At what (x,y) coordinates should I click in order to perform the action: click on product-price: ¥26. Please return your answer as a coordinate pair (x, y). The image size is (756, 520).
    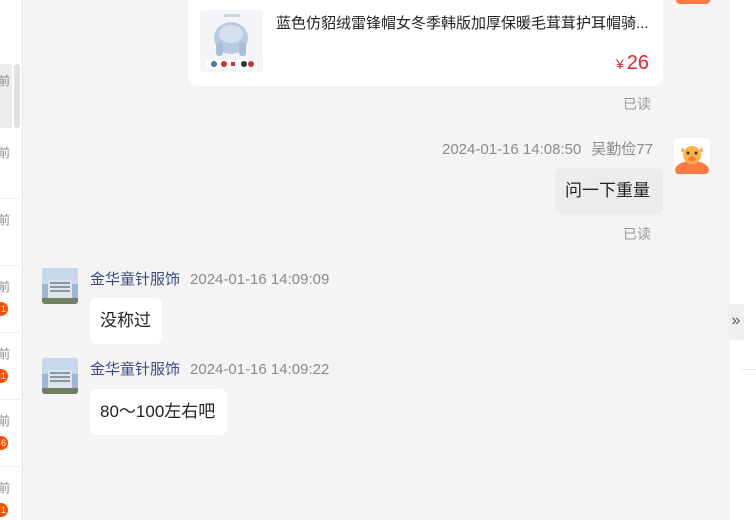
    Looking at the image, I should click on (632, 63).